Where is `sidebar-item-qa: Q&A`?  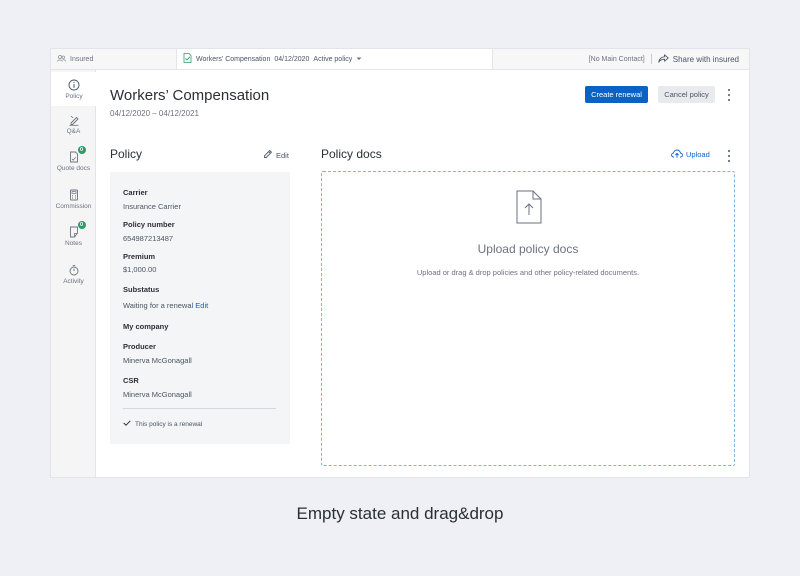 sidebar-item-qa: Q&A is located at coordinates (73, 124).